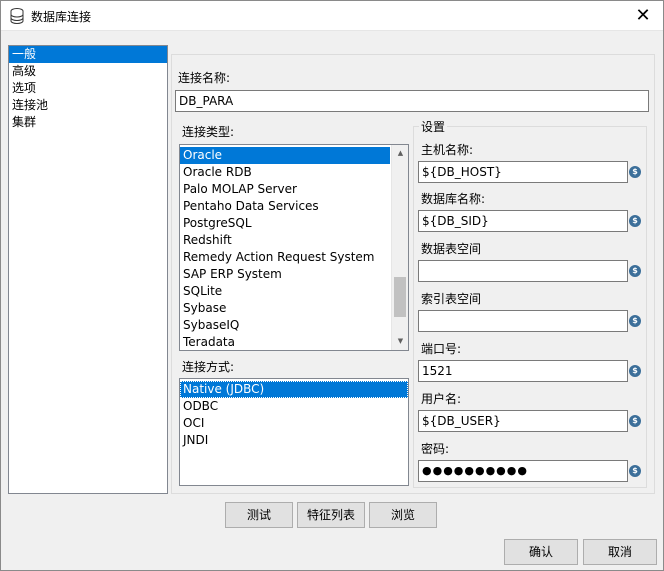 The height and width of the screenshot is (571, 664). What do you see at coordinates (399, 247) in the screenshot?
I see `connection-type-scrollbar: ▲ ▼` at bounding box center [399, 247].